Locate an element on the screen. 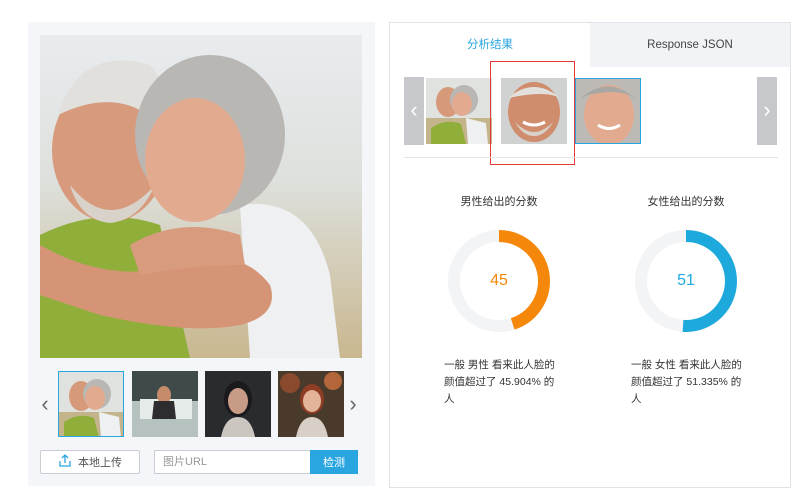  faces-prev-arrow-icon: ‹ is located at coordinates (414, 111).